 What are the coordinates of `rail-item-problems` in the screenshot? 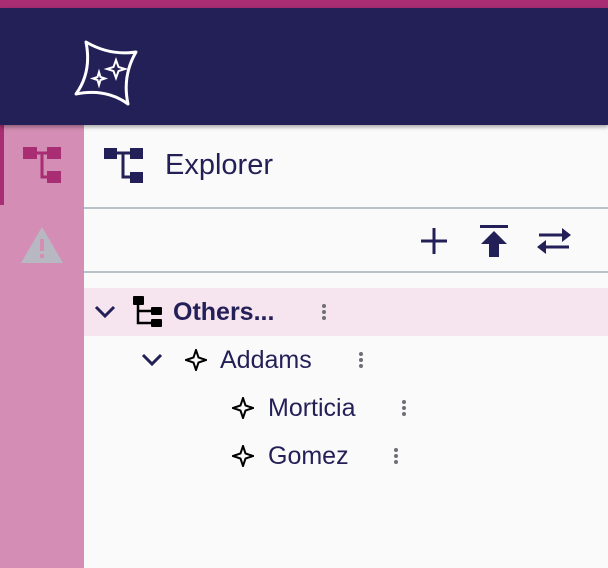 It's located at (42, 245).